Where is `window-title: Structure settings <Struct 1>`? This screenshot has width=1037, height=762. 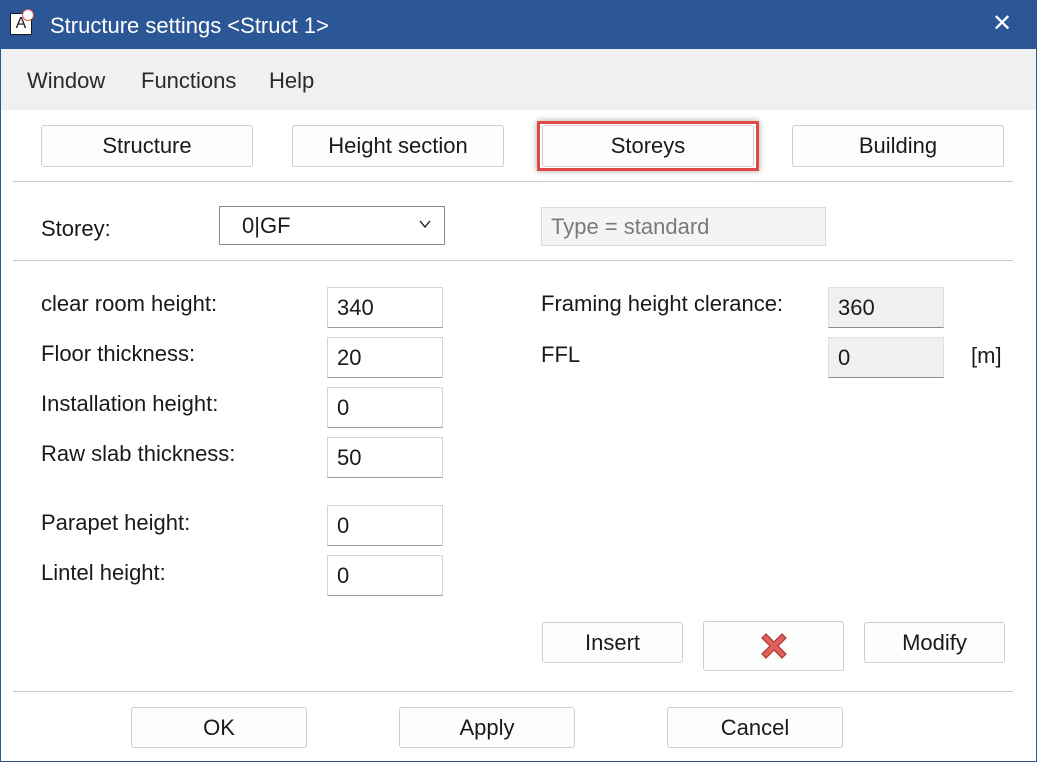
window-title: Structure settings <Struct 1> is located at coordinates (189, 25).